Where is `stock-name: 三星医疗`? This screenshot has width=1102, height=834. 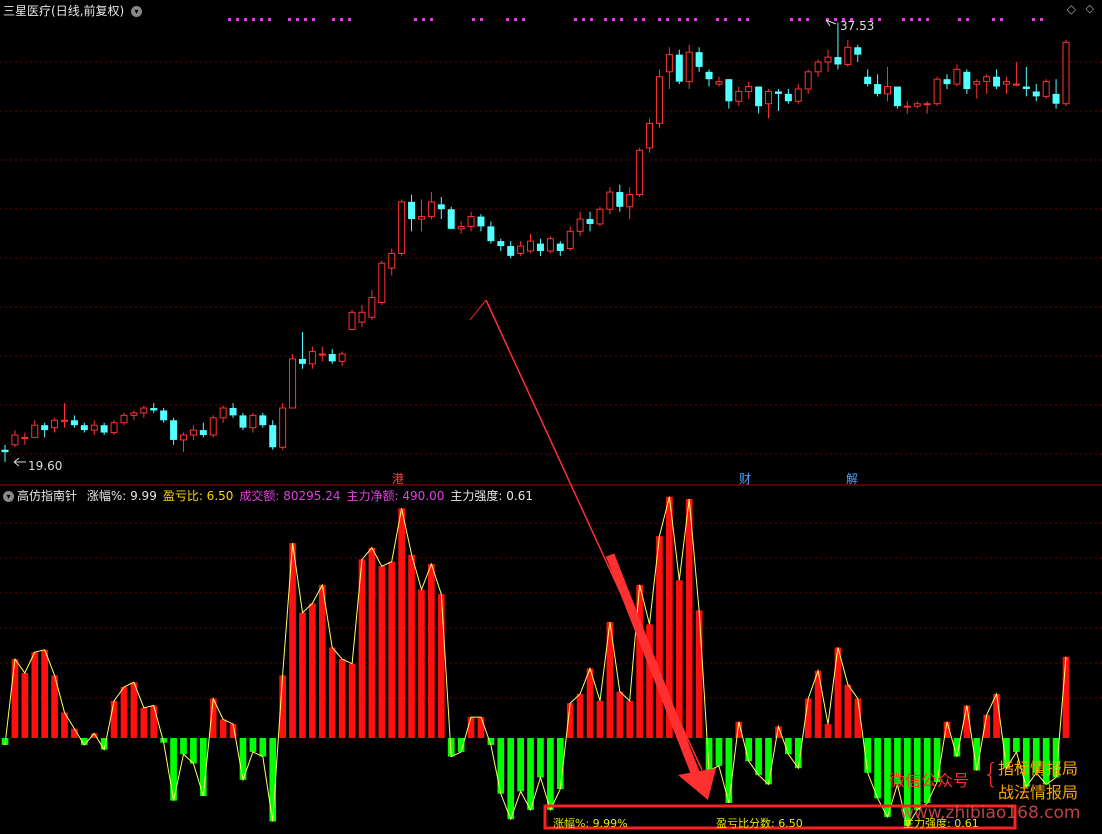 stock-name: 三星医疗 is located at coordinates (27, 11).